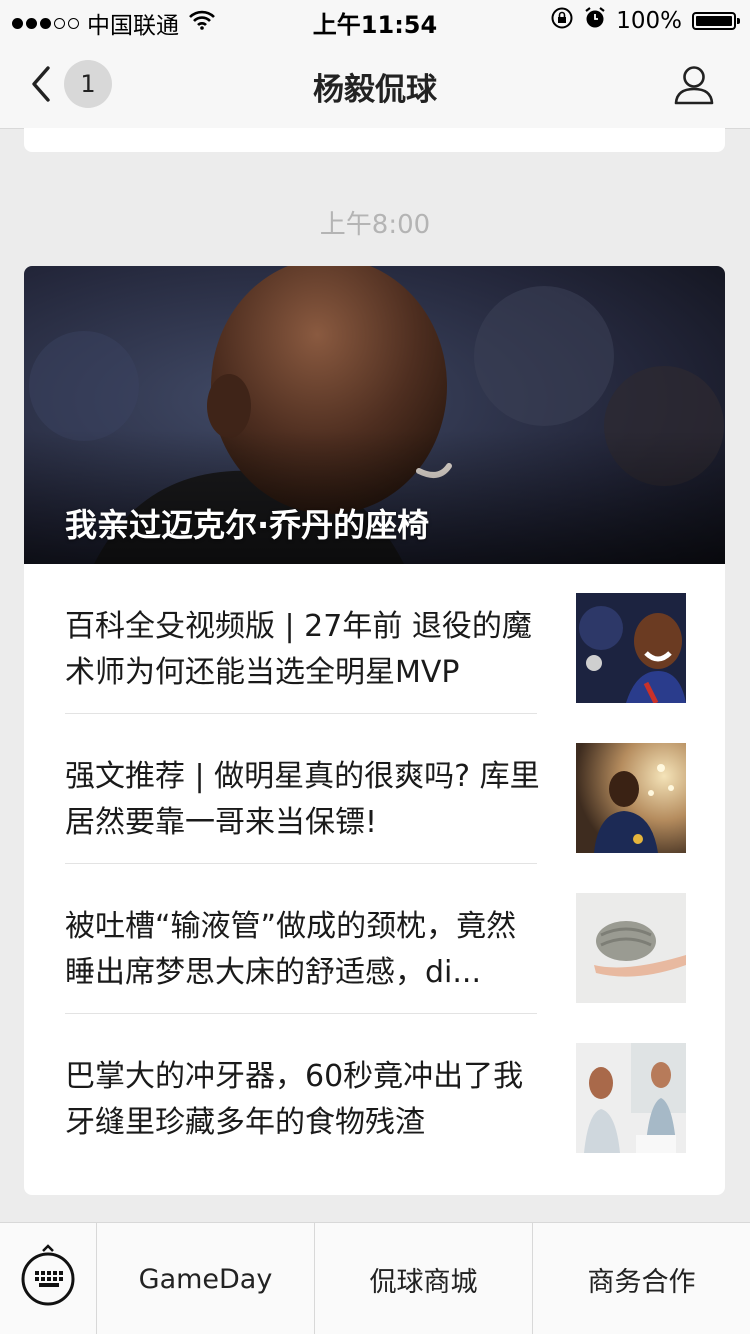 Image resolution: width=750 pixels, height=1334 pixels. I want to click on article-item: 强文推荐 | 做明星真的很爽吗? 库里居然要靠一哥来当保镖!, so click(374, 789).